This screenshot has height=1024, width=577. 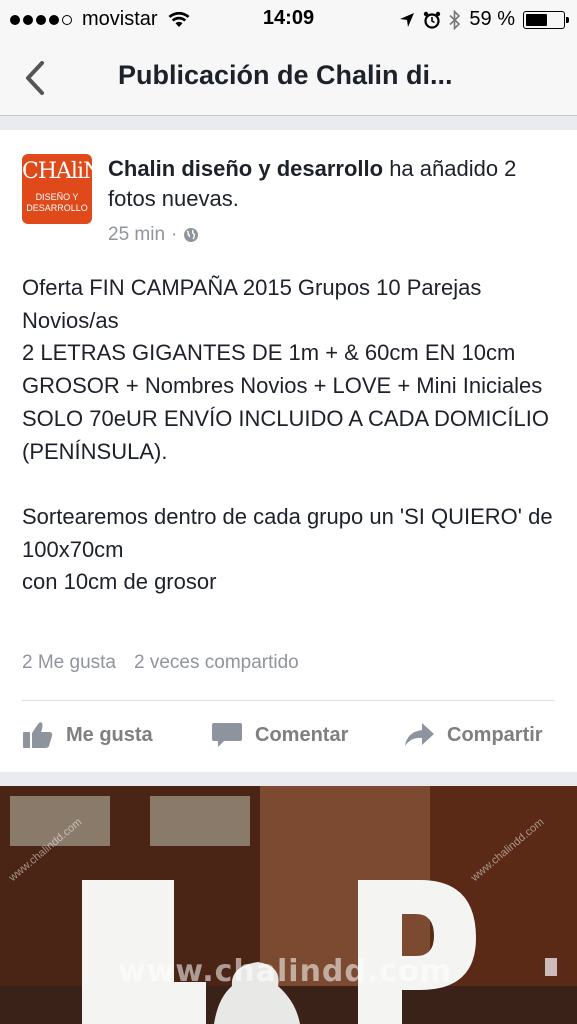 What do you see at coordinates (288, 20) in the screenshot?
I see `status-bar: movistar 14:09 59 %` at bounding box center [288, 20].